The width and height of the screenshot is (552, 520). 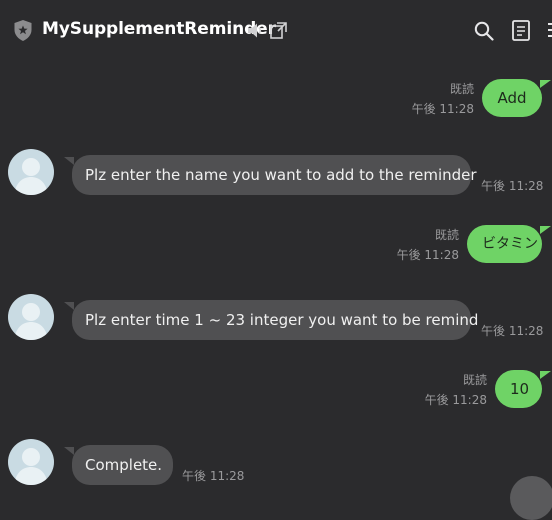 I want to click on chat-header: MySupplementReminder, so click(x=276, y=31).